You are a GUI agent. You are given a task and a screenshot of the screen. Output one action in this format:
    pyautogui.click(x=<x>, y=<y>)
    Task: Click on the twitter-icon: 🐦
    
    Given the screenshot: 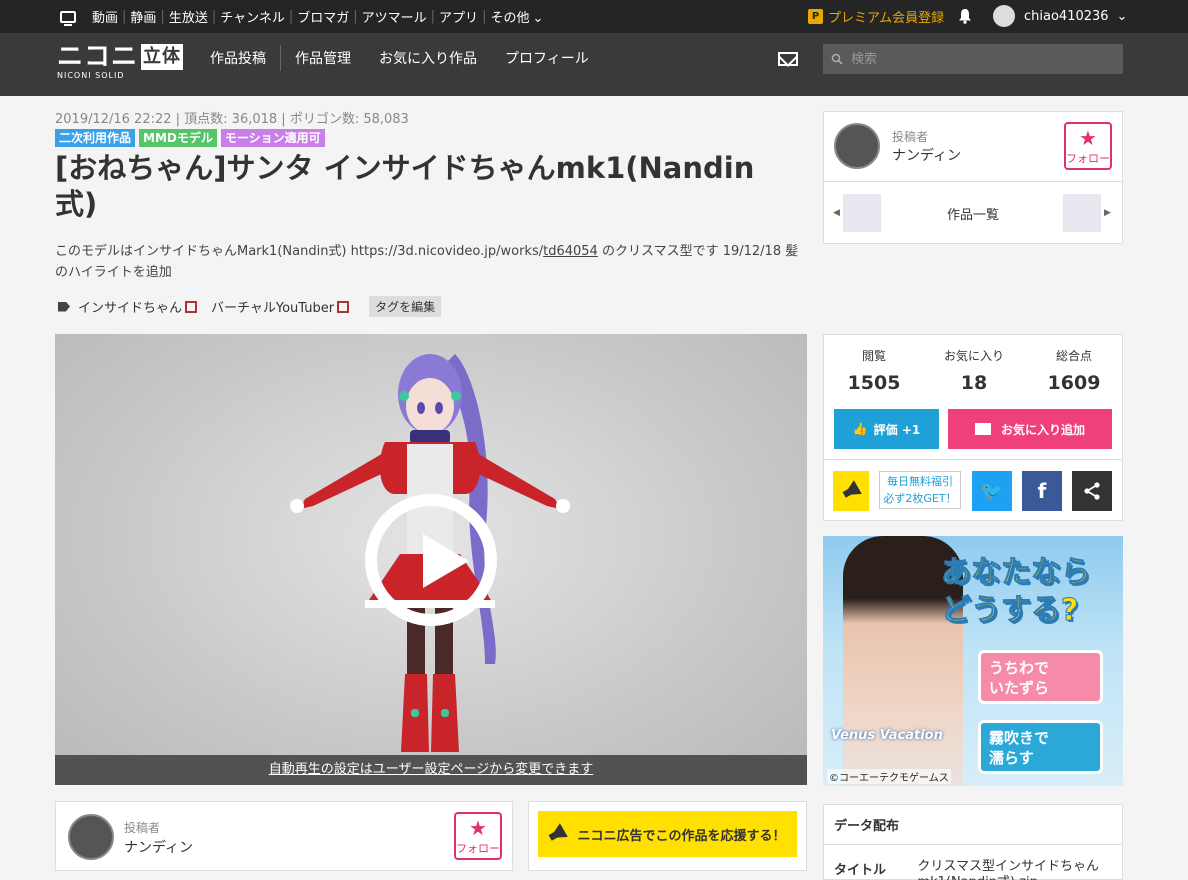 What is the action you would take?
    pyautogui.click(x=992, y=491)
    